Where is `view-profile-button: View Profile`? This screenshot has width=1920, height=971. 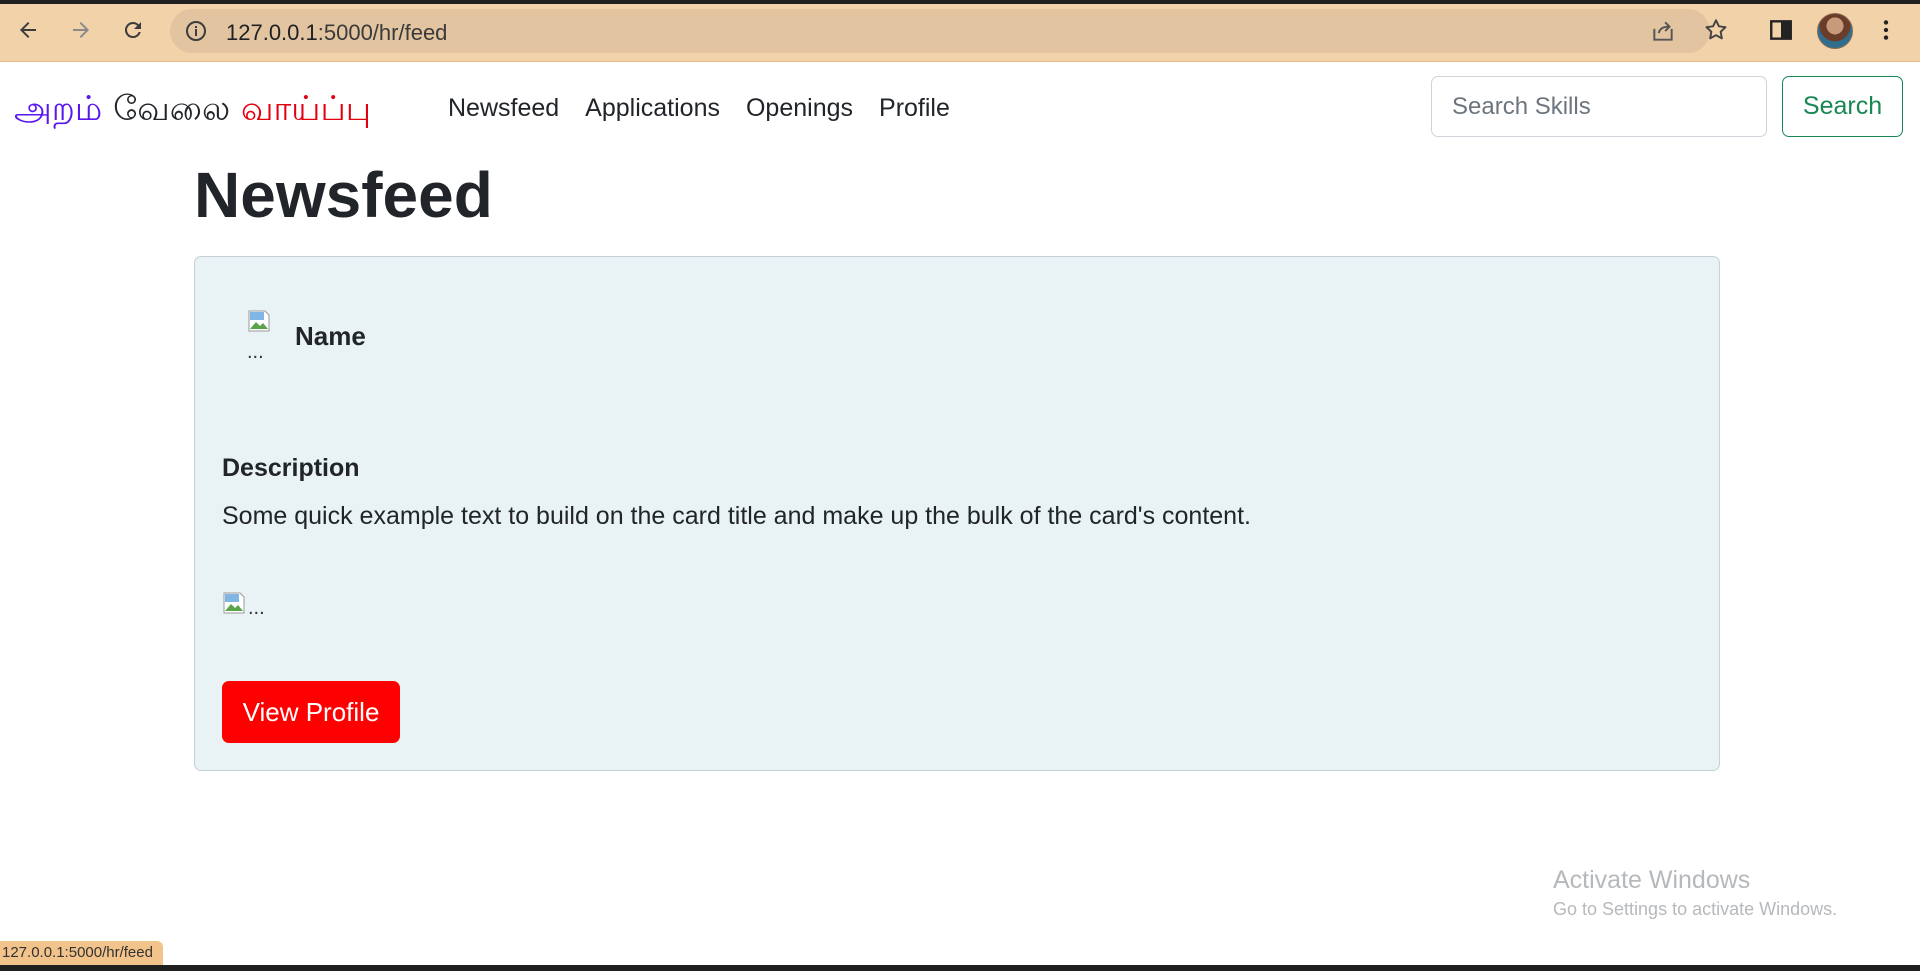
view-profile-button: View Profile is located at coordinates (311, 712).